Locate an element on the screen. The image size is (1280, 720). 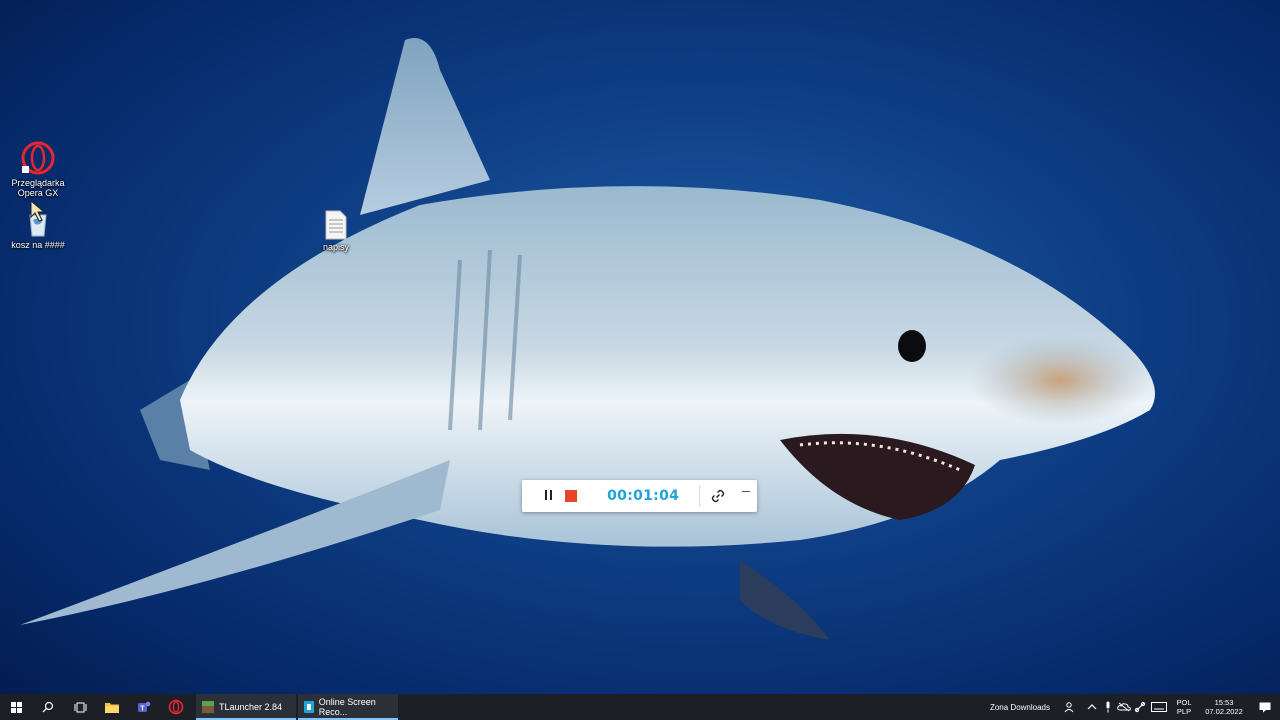
minimize-icon is located at coordinates (746, 491).